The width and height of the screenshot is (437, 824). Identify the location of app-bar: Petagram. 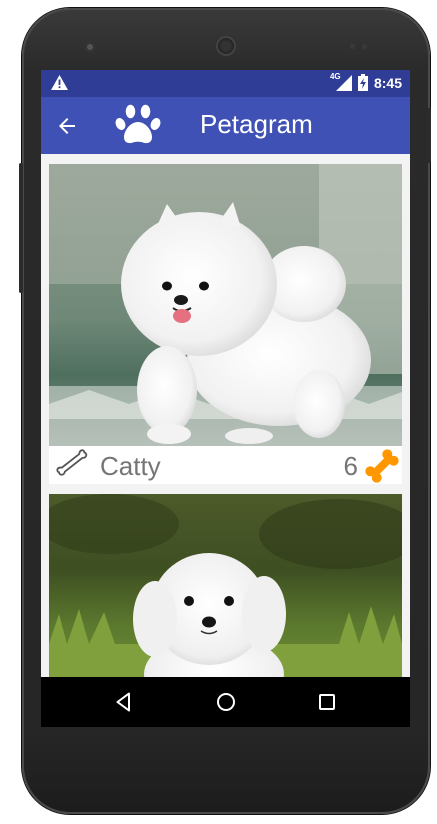
(225, 125).